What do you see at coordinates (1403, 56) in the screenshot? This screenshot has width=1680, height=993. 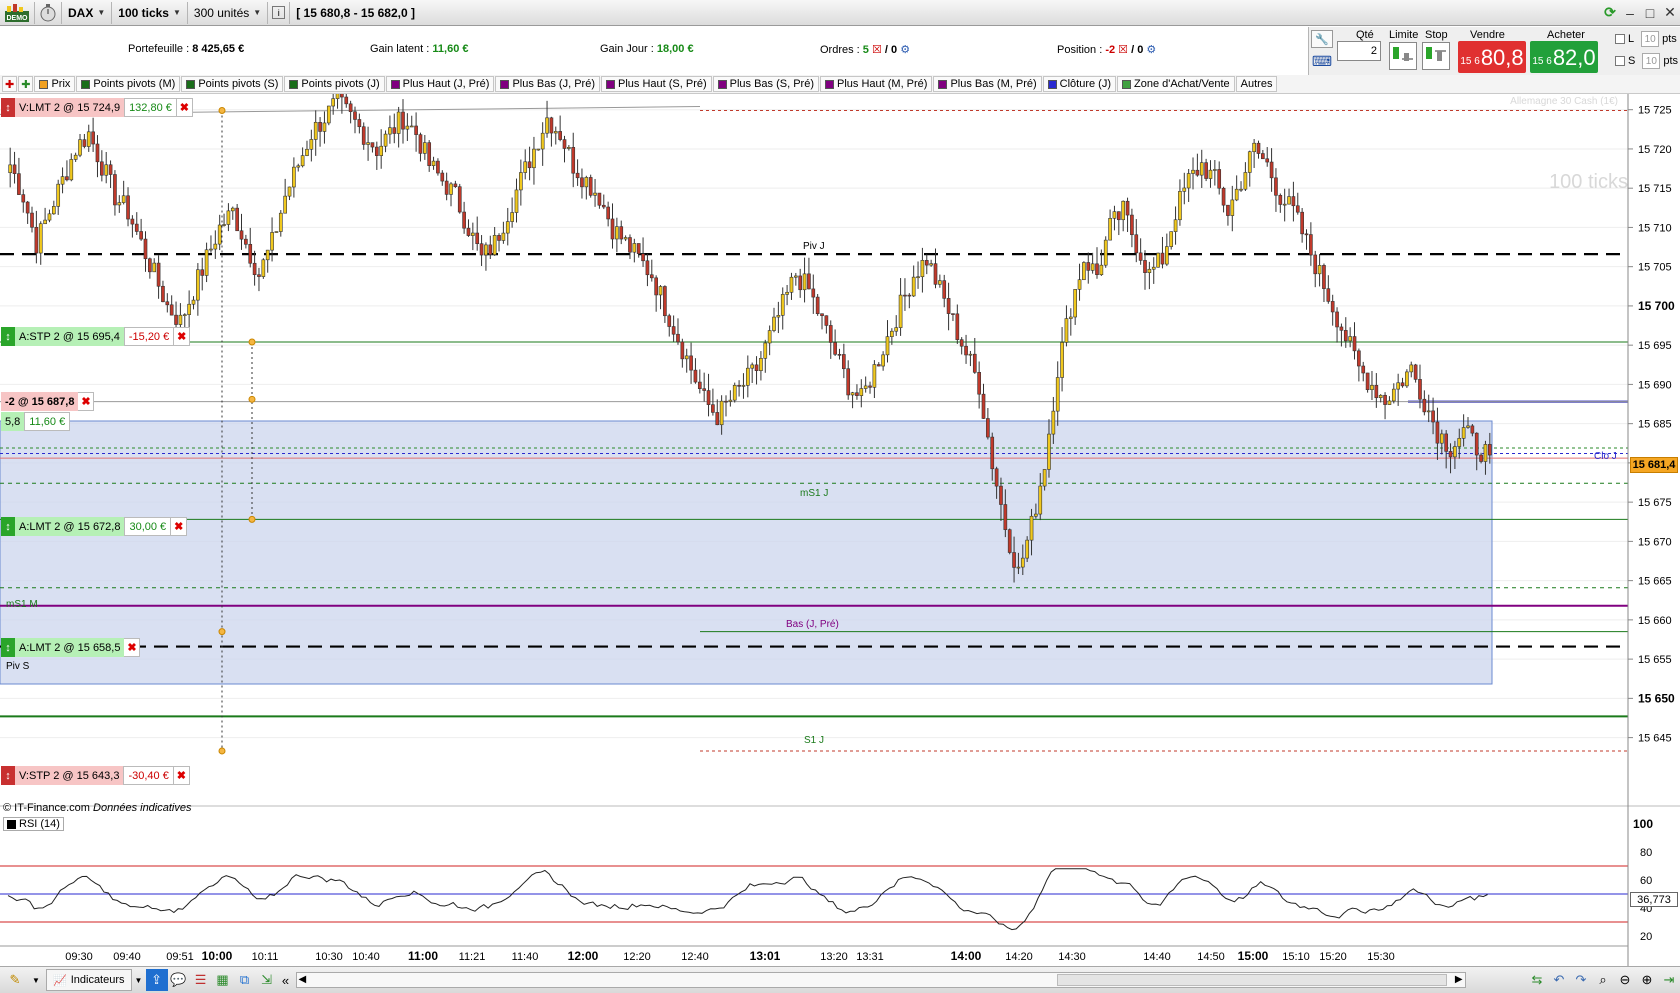 I see `limit-order-button` at bounding box center [1403, 56].